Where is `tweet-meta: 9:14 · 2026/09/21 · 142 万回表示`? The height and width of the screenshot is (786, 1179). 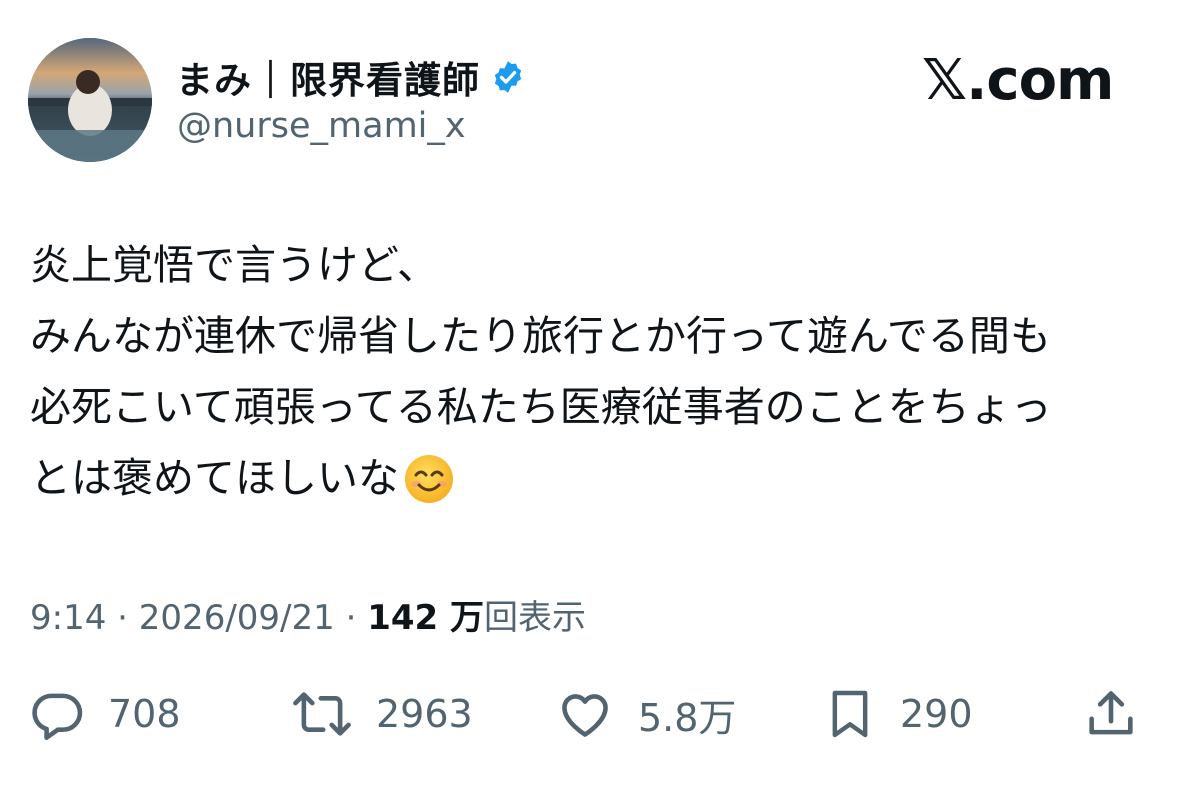 tweet-meta: 9:14 · 2026/09/21 · 142 万回表示 is located at coordinates (308, 614).